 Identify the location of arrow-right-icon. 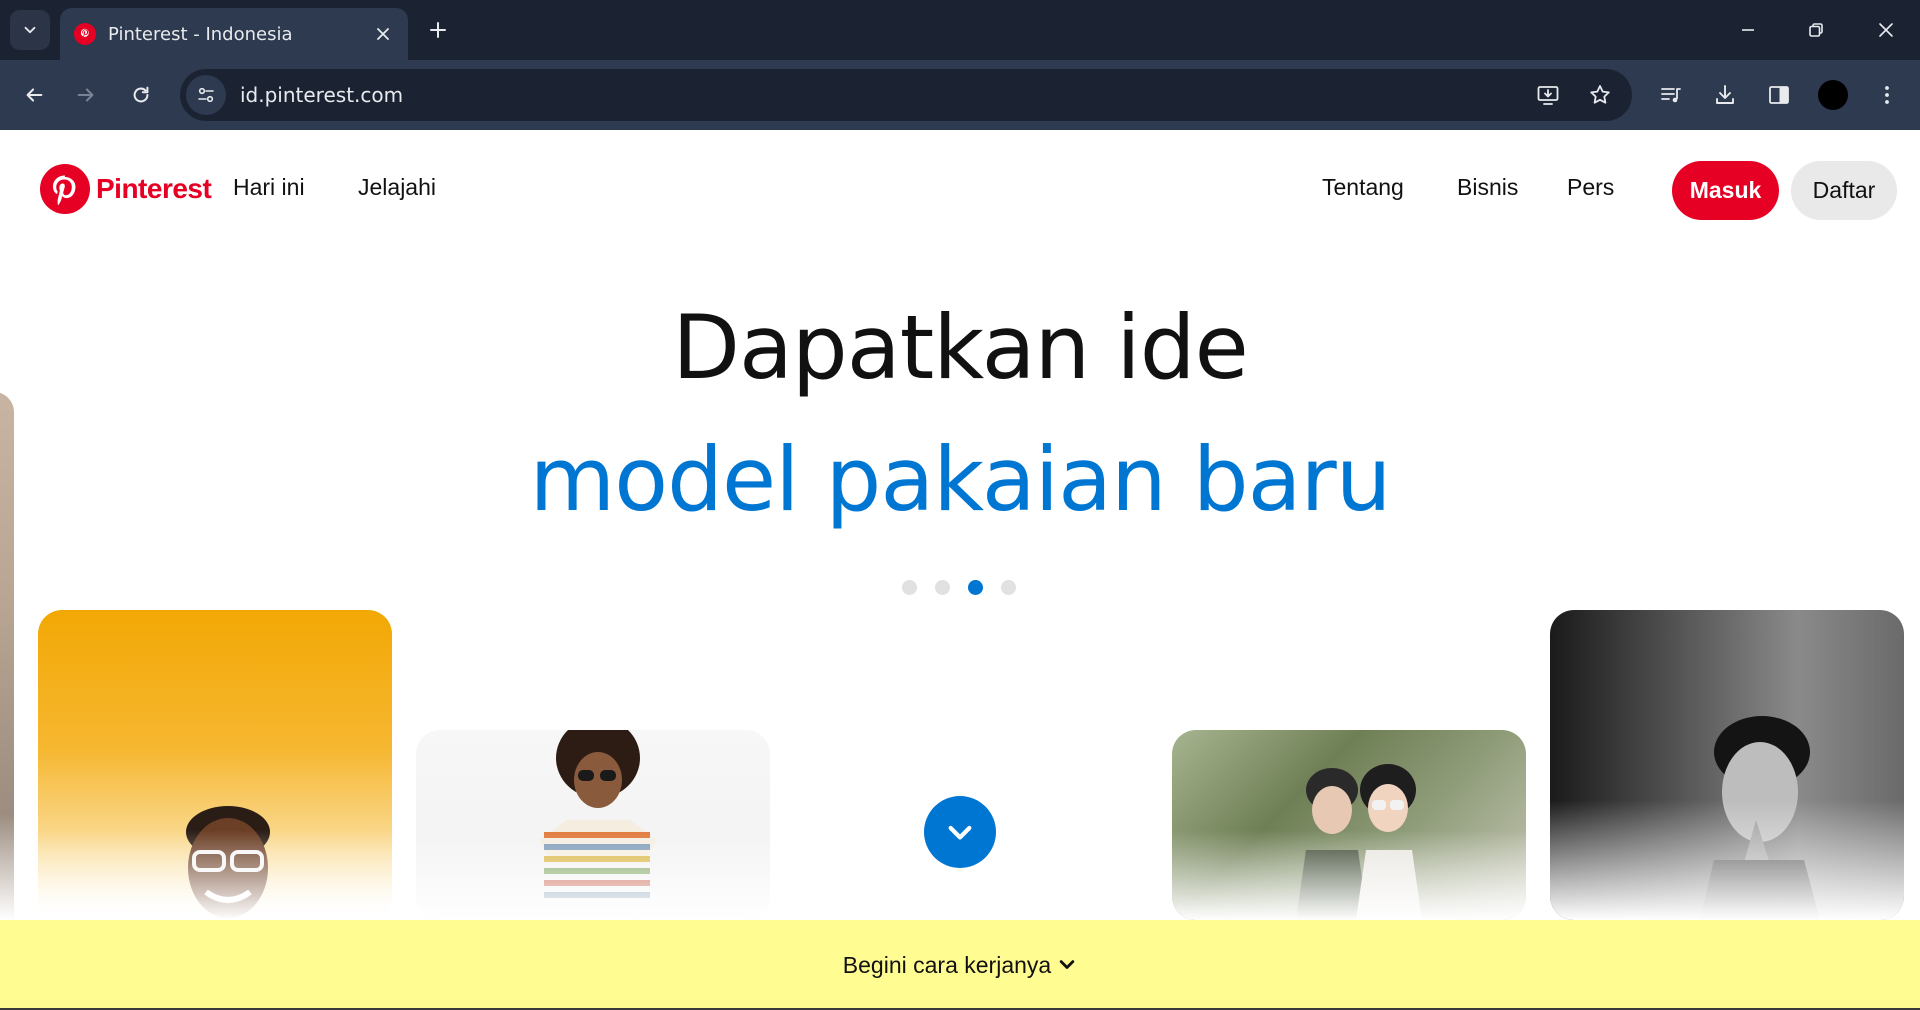
(85, 95).